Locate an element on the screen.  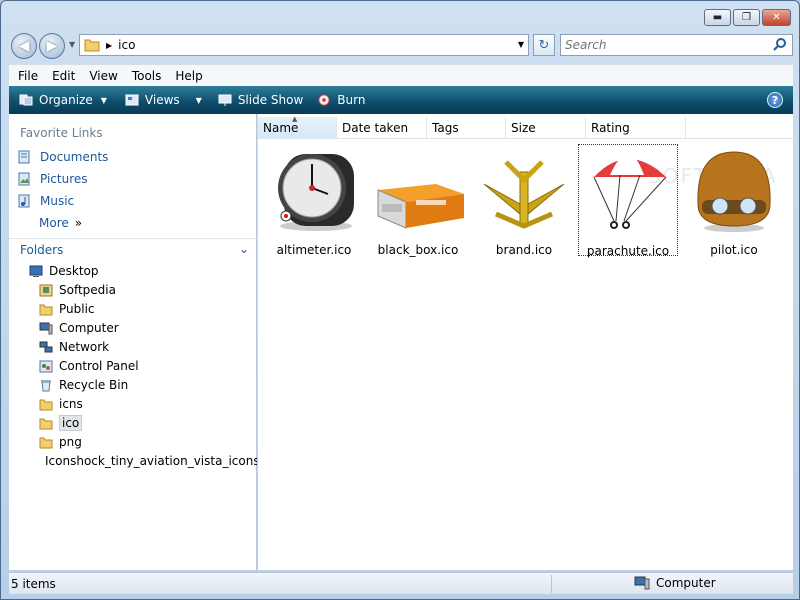
organize-label: Organize is located at coordinates (66, 100).